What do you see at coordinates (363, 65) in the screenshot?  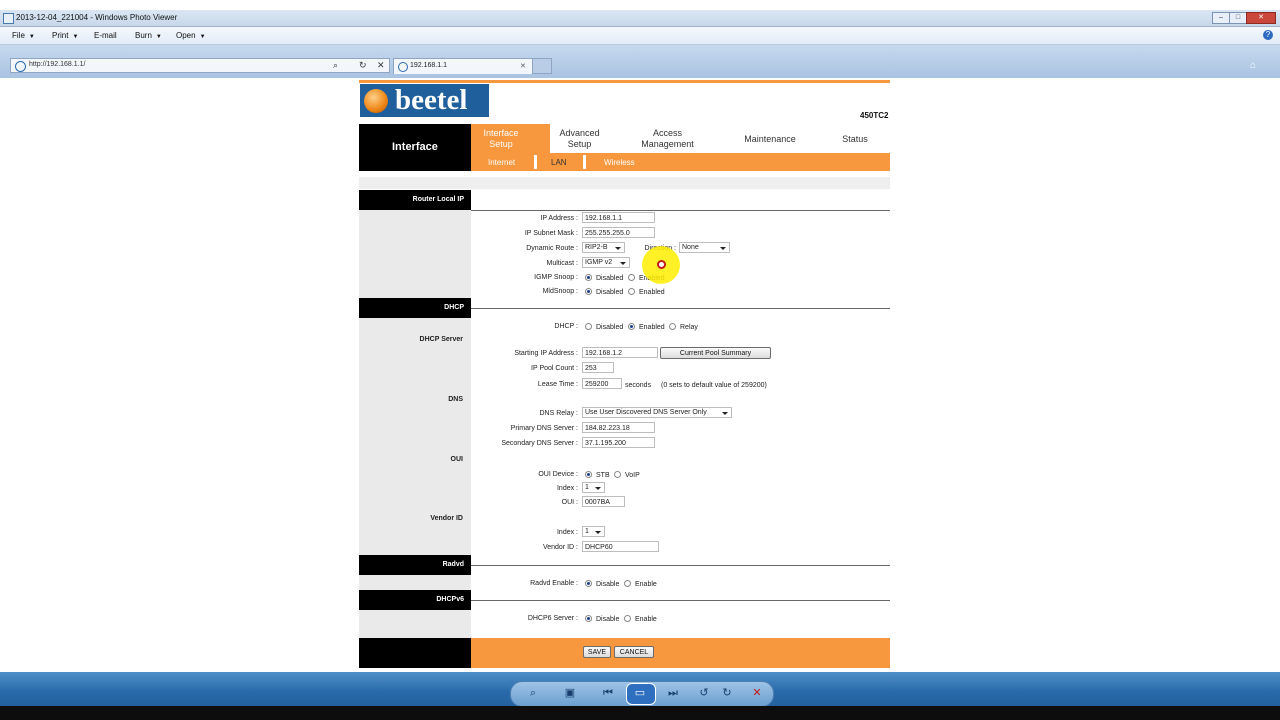 I see `refresh-icon: ↻` at bounding box center [363, 65].